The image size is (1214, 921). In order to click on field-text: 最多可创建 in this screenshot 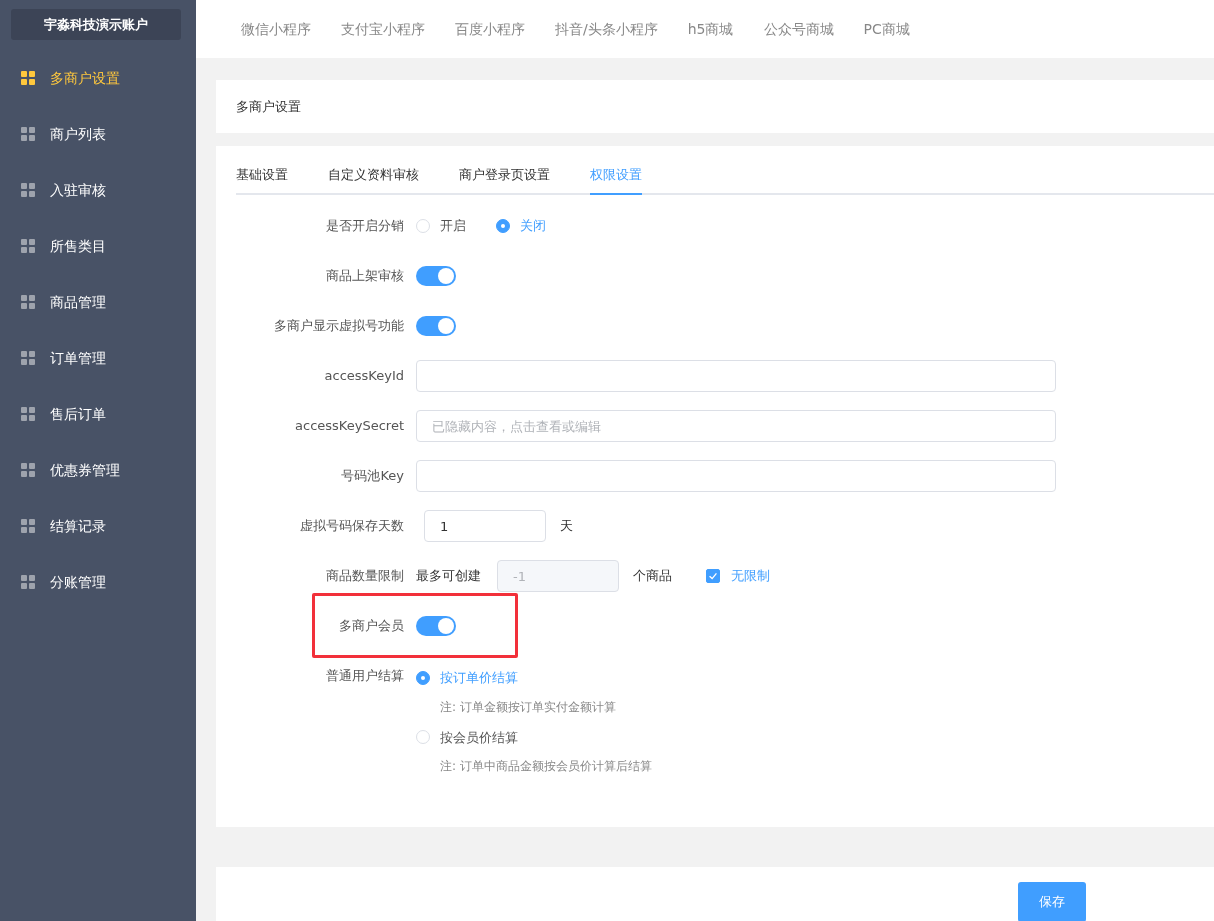, I will do `click(448, 576)`.